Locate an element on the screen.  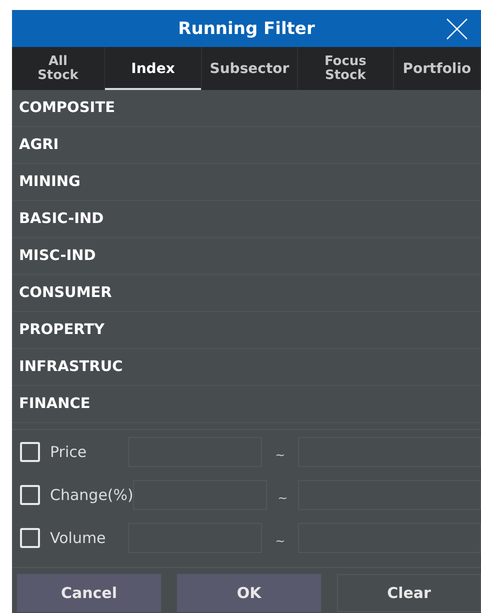
index-item: MISC-IND is located at coordinates (246, 256).